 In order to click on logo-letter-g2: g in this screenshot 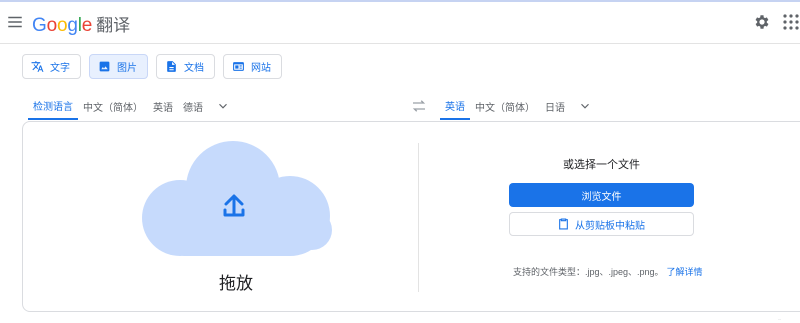, I will do `click(72, 25)`.